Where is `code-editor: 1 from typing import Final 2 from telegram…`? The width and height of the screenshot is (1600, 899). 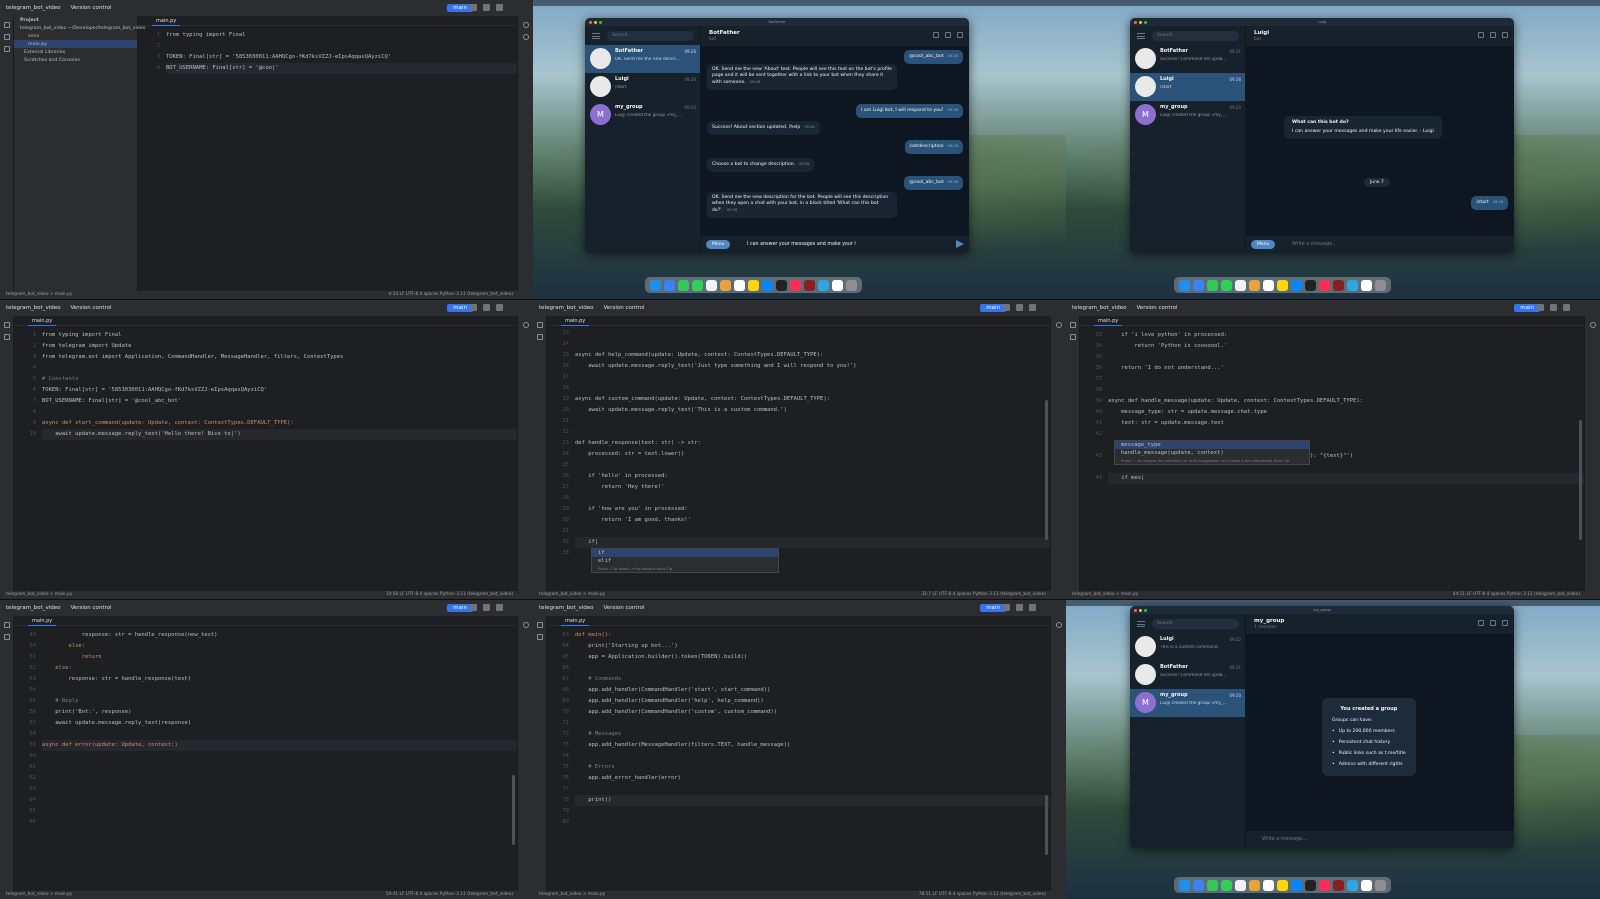 code-editor: 1 from typing import Final 2 from telegram… is located at coordinates (265, 459).